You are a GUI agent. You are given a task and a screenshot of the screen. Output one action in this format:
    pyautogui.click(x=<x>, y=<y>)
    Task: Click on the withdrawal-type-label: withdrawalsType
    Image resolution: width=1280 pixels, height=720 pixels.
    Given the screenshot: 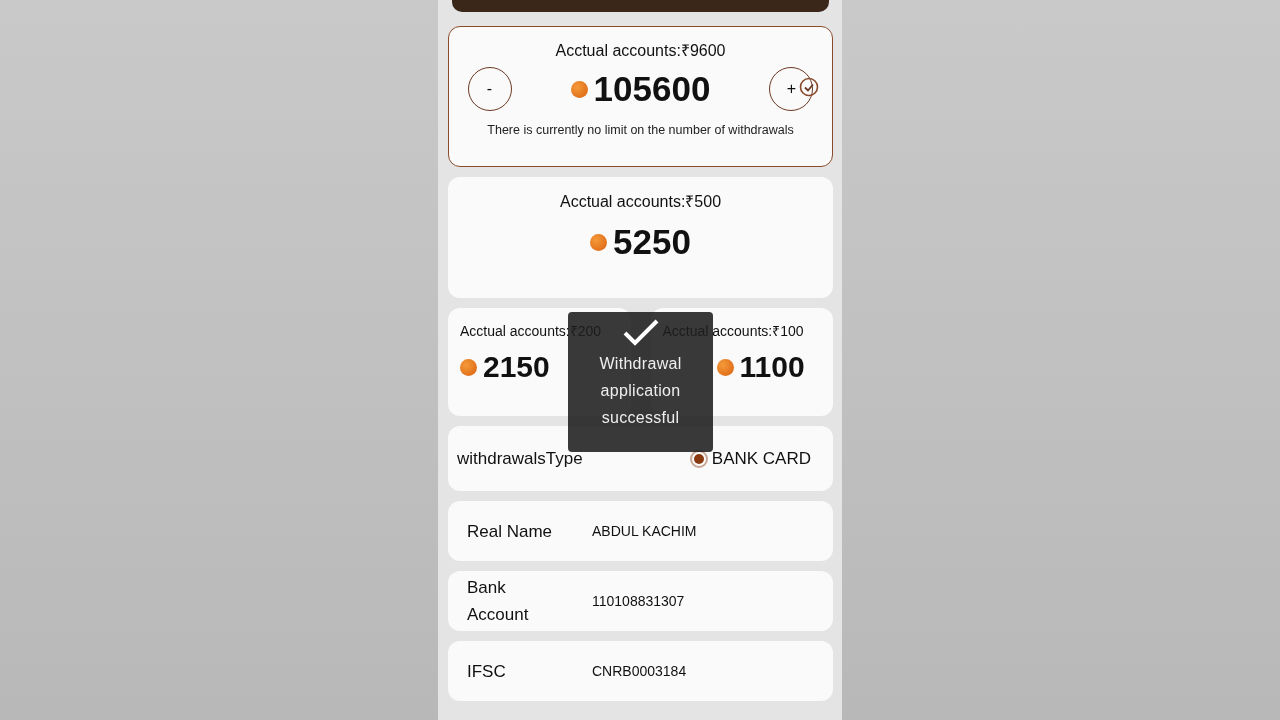 What is the action you would take?
    pyautogui.click(x=520, y=458)
    